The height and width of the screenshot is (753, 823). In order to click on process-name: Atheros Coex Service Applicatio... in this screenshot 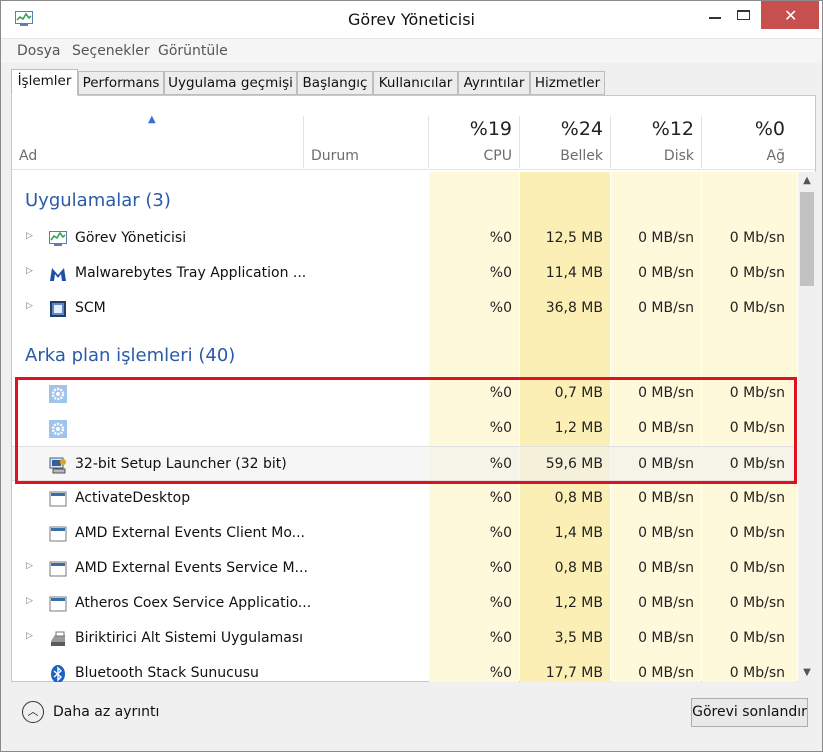, I will do `click(193, 603)`.